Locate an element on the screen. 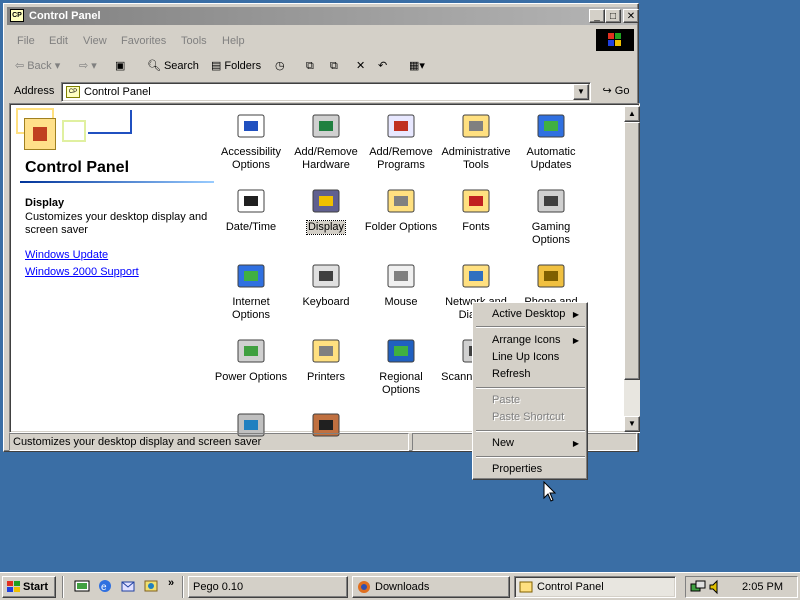  cpl-item-fonts: Fonts is located at coordinates (476, 209).